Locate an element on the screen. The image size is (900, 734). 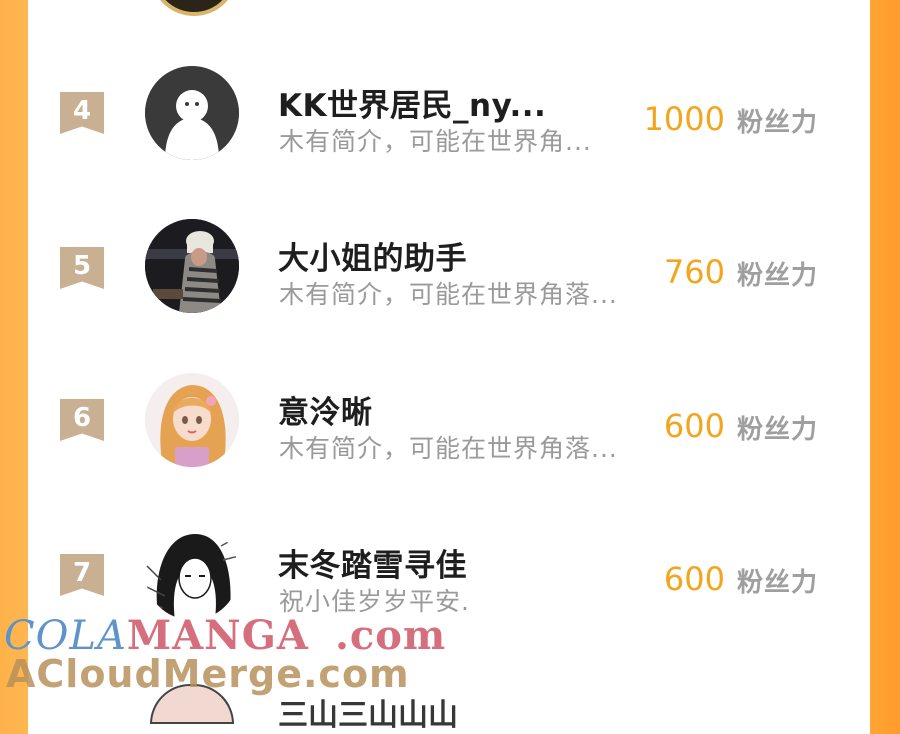
rank-badge: 4 is located at coordinates (82, 113).